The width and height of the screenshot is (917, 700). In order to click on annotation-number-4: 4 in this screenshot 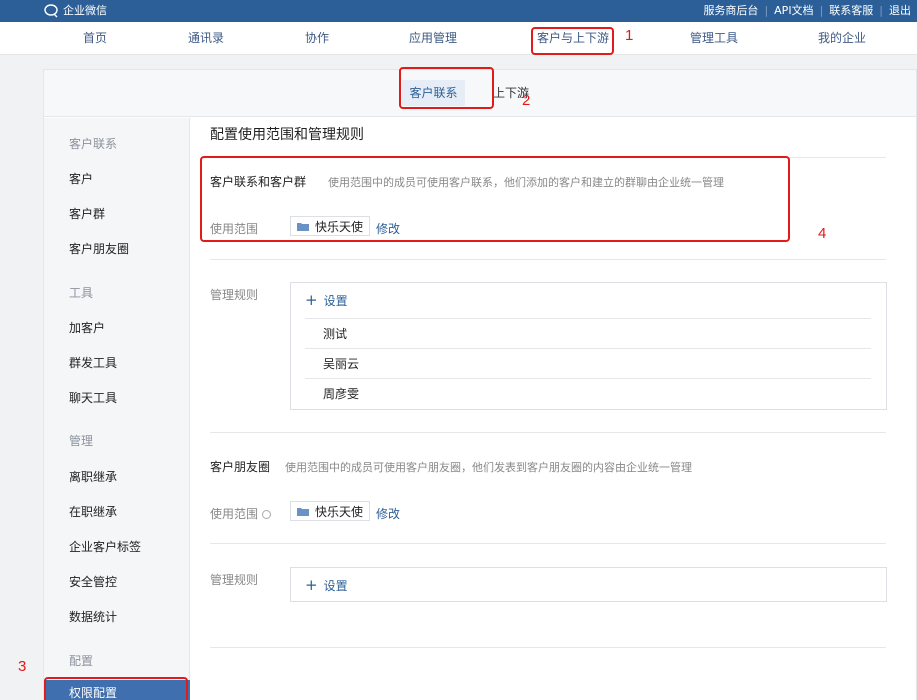, I will do `click(822, 233)`.